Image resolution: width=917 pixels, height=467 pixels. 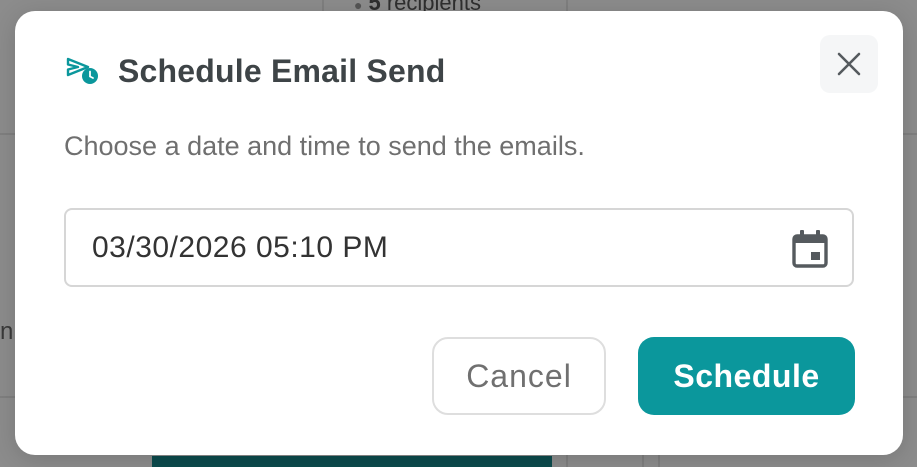 What do you see at coordinates (282, 70) in the screenshot?
I see `dialog-title: Schedule Email Send` at bounding box center [282, 70].